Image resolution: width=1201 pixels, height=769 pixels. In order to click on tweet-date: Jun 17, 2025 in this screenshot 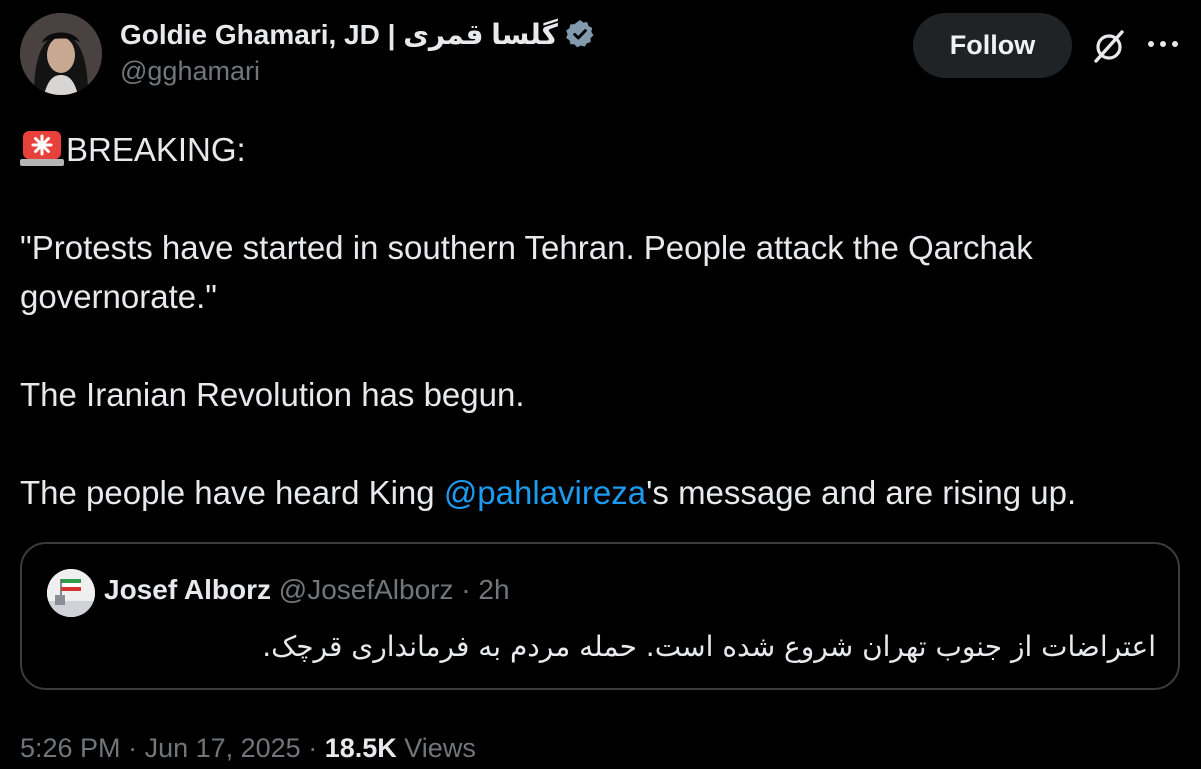, I will do `click(223, 748)`.